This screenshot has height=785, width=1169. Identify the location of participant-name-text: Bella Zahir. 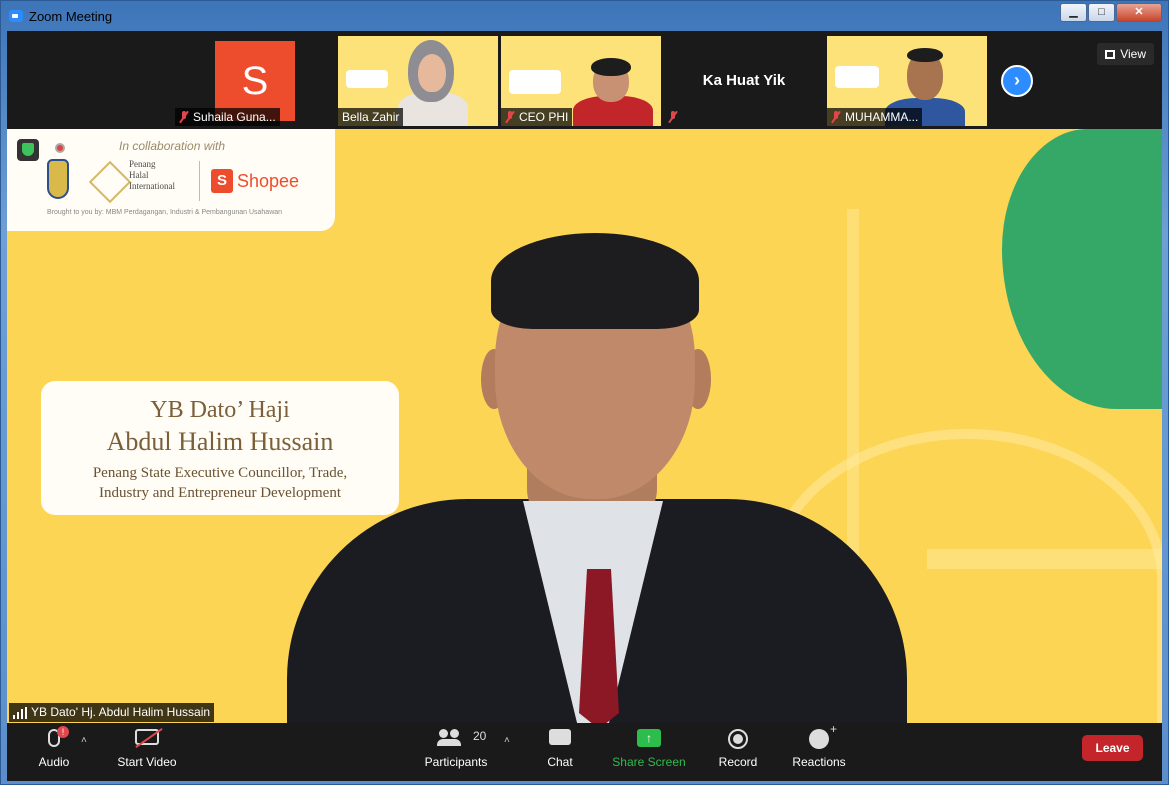
(371, 117).